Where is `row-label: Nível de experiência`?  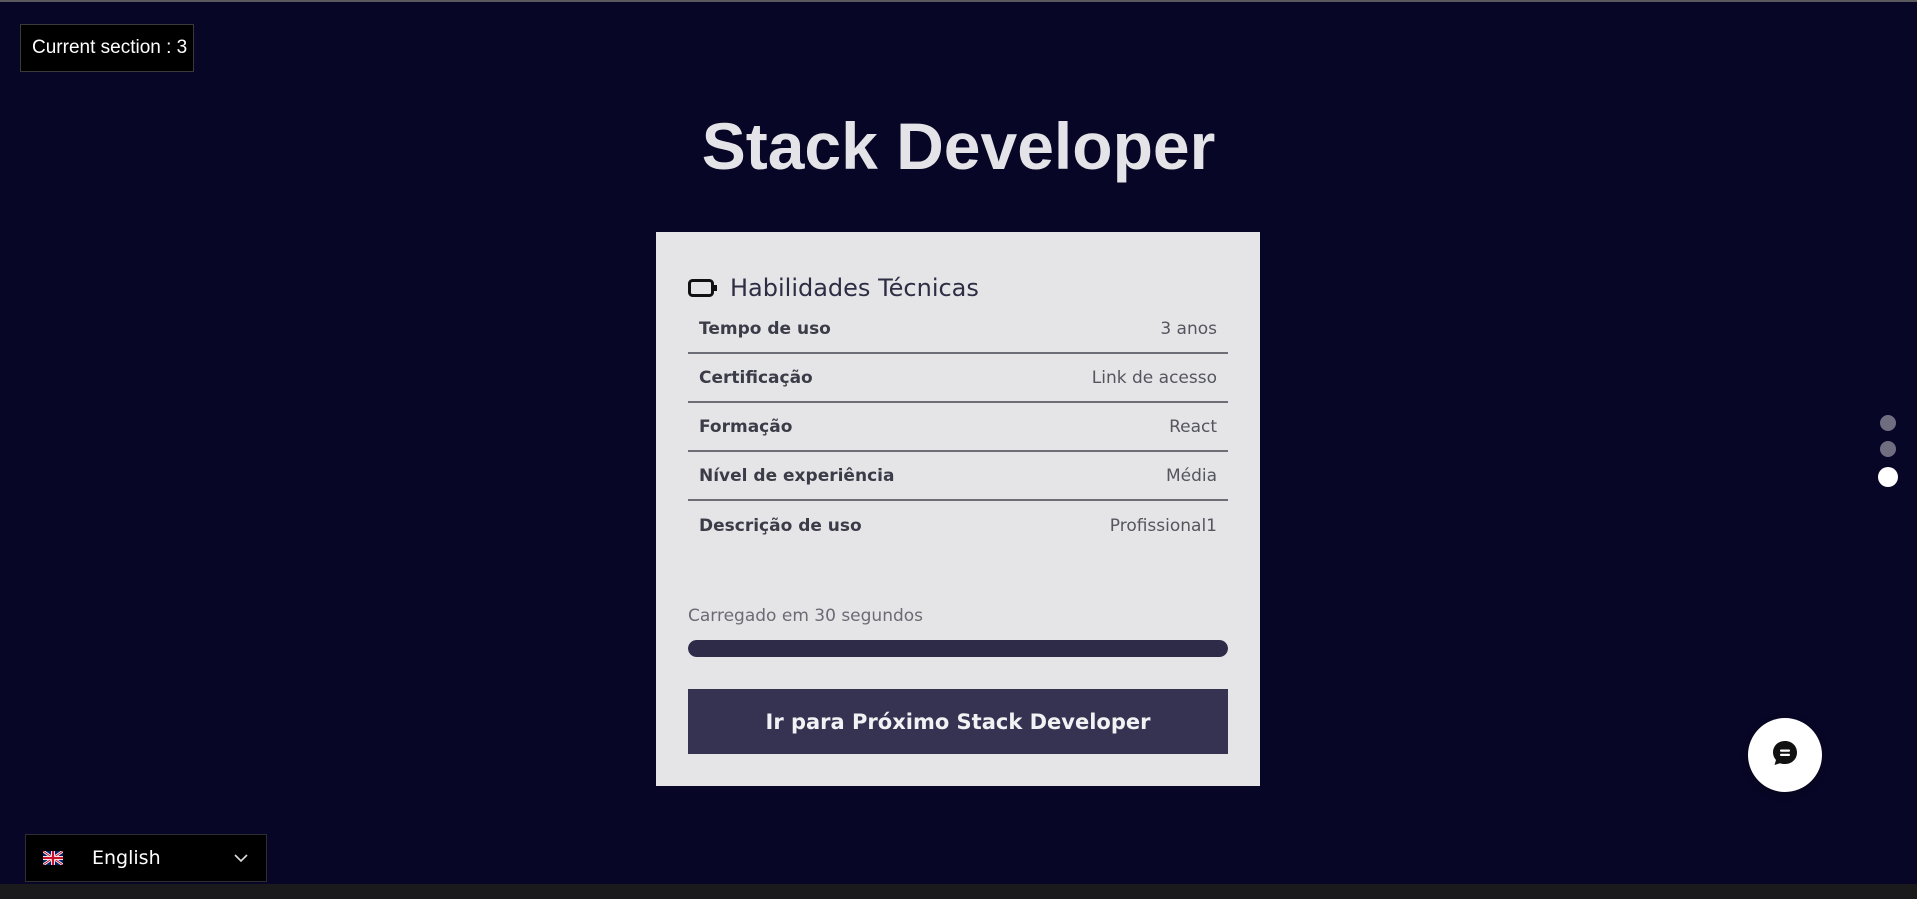
row-label: Nível de experiência is located at coordinates (797, 475).